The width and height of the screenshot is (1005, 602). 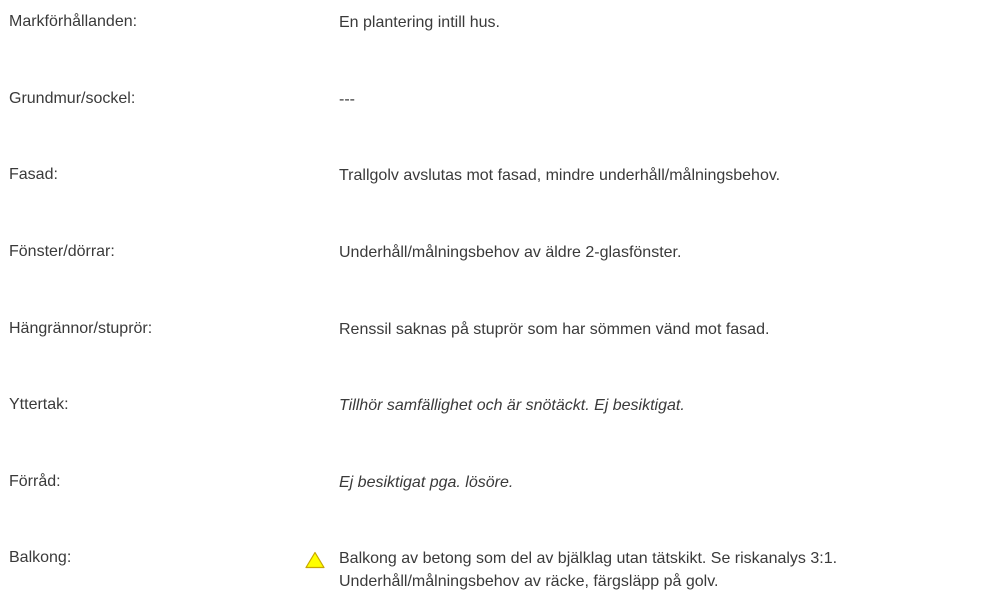 I want to click on row-label: Grundmur/sockel:, so click(x=72, y=98).